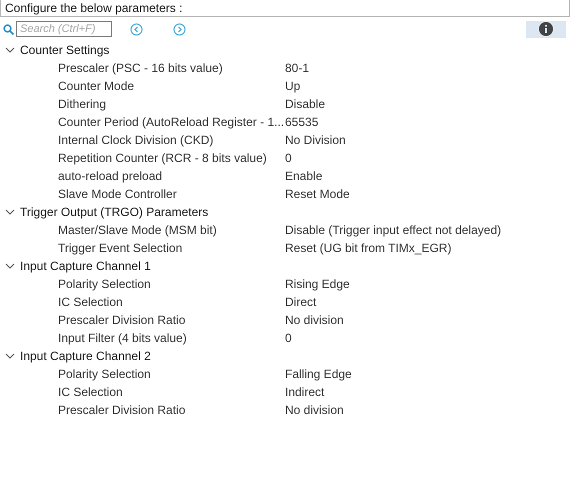 The width and height of the screenshot is (578, 481). Describe the element at coordinates (136, 29) in the screenshot. I see `previous-icon` at that location.